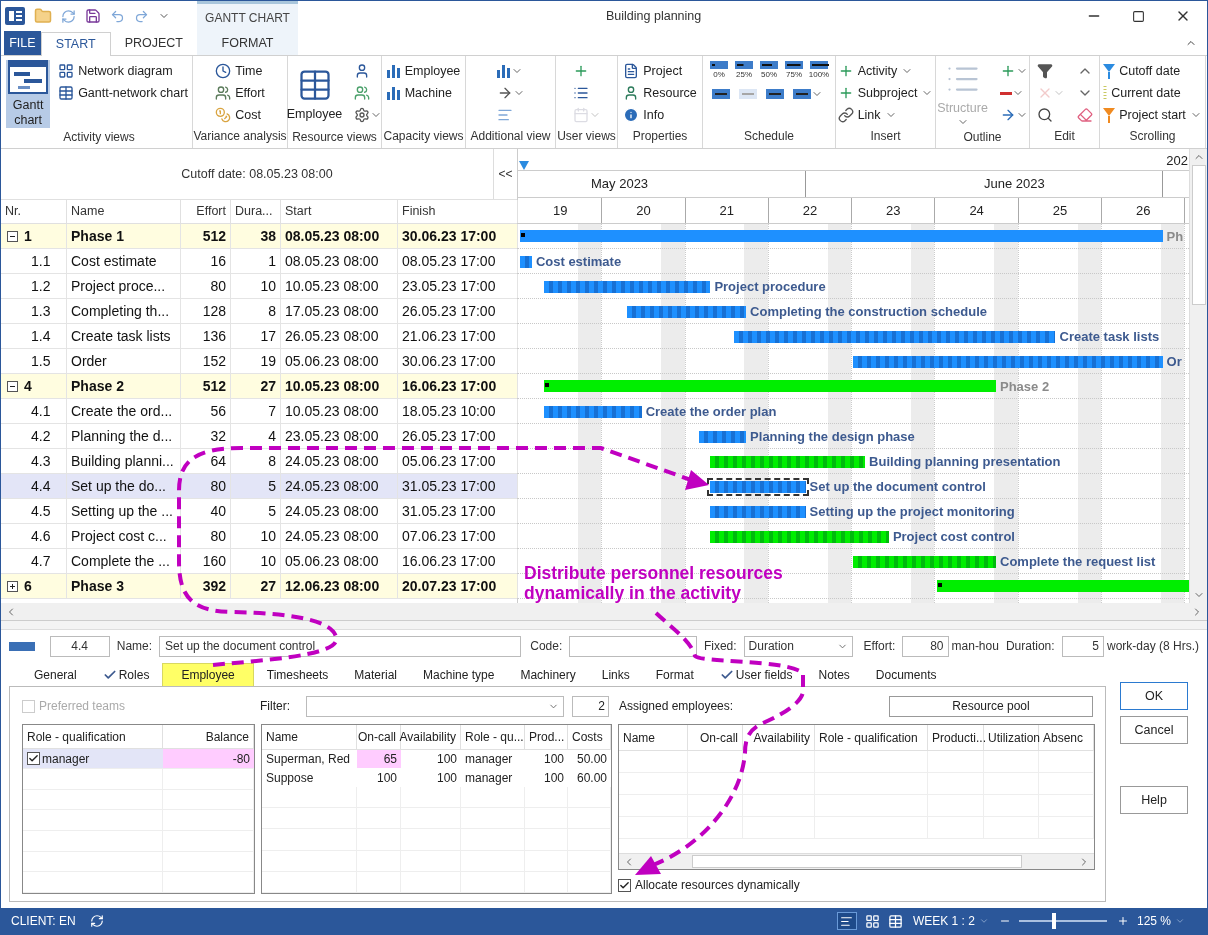 The height and width of the screenshot is (935, 1208). Describe the element at coordinates (75, 44) in the screenshot. I see `ribbon-tab: START` at that location.